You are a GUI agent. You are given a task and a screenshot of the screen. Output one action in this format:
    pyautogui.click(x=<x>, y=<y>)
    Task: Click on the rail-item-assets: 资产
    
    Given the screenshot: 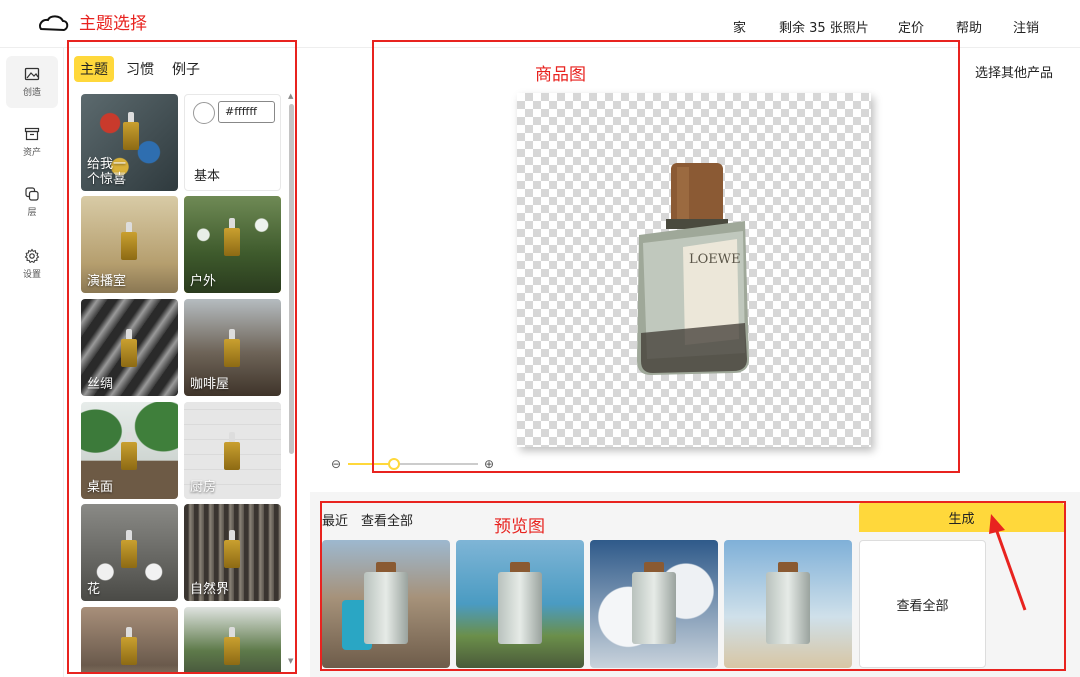 What is the action you would take?
    pyautogui.click(x=32, y=142)
    